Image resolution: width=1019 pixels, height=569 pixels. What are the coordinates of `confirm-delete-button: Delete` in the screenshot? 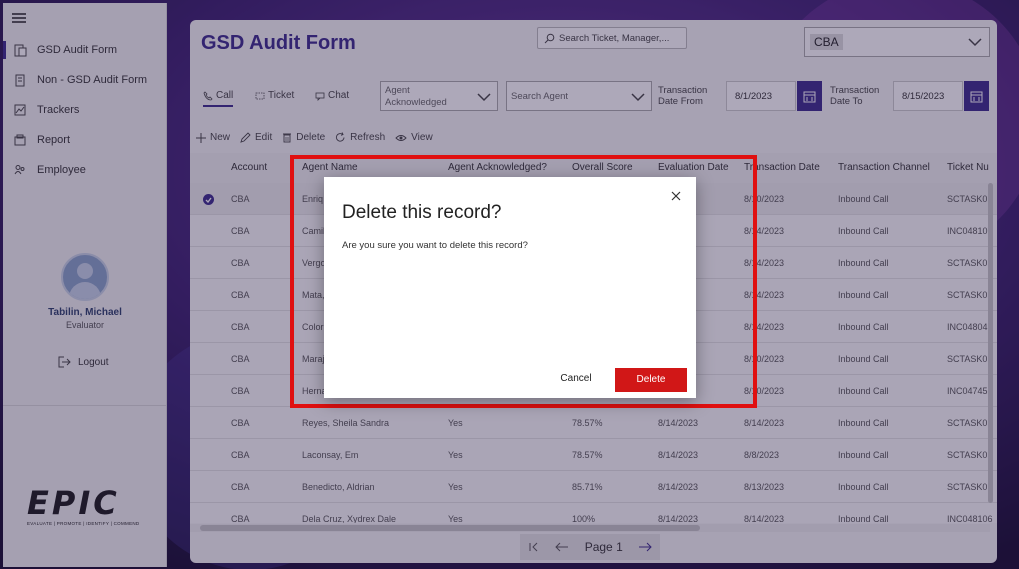 It's located at (651, 380).